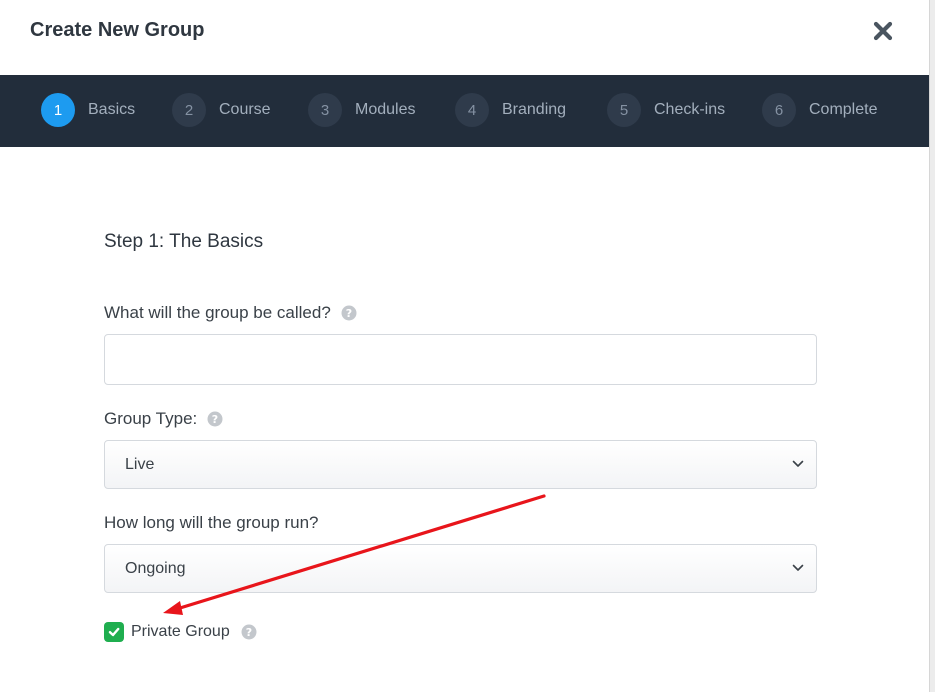  Describe the element at coordinates (779, 110) in the screenshot. I see `step-number: 6` at that location.